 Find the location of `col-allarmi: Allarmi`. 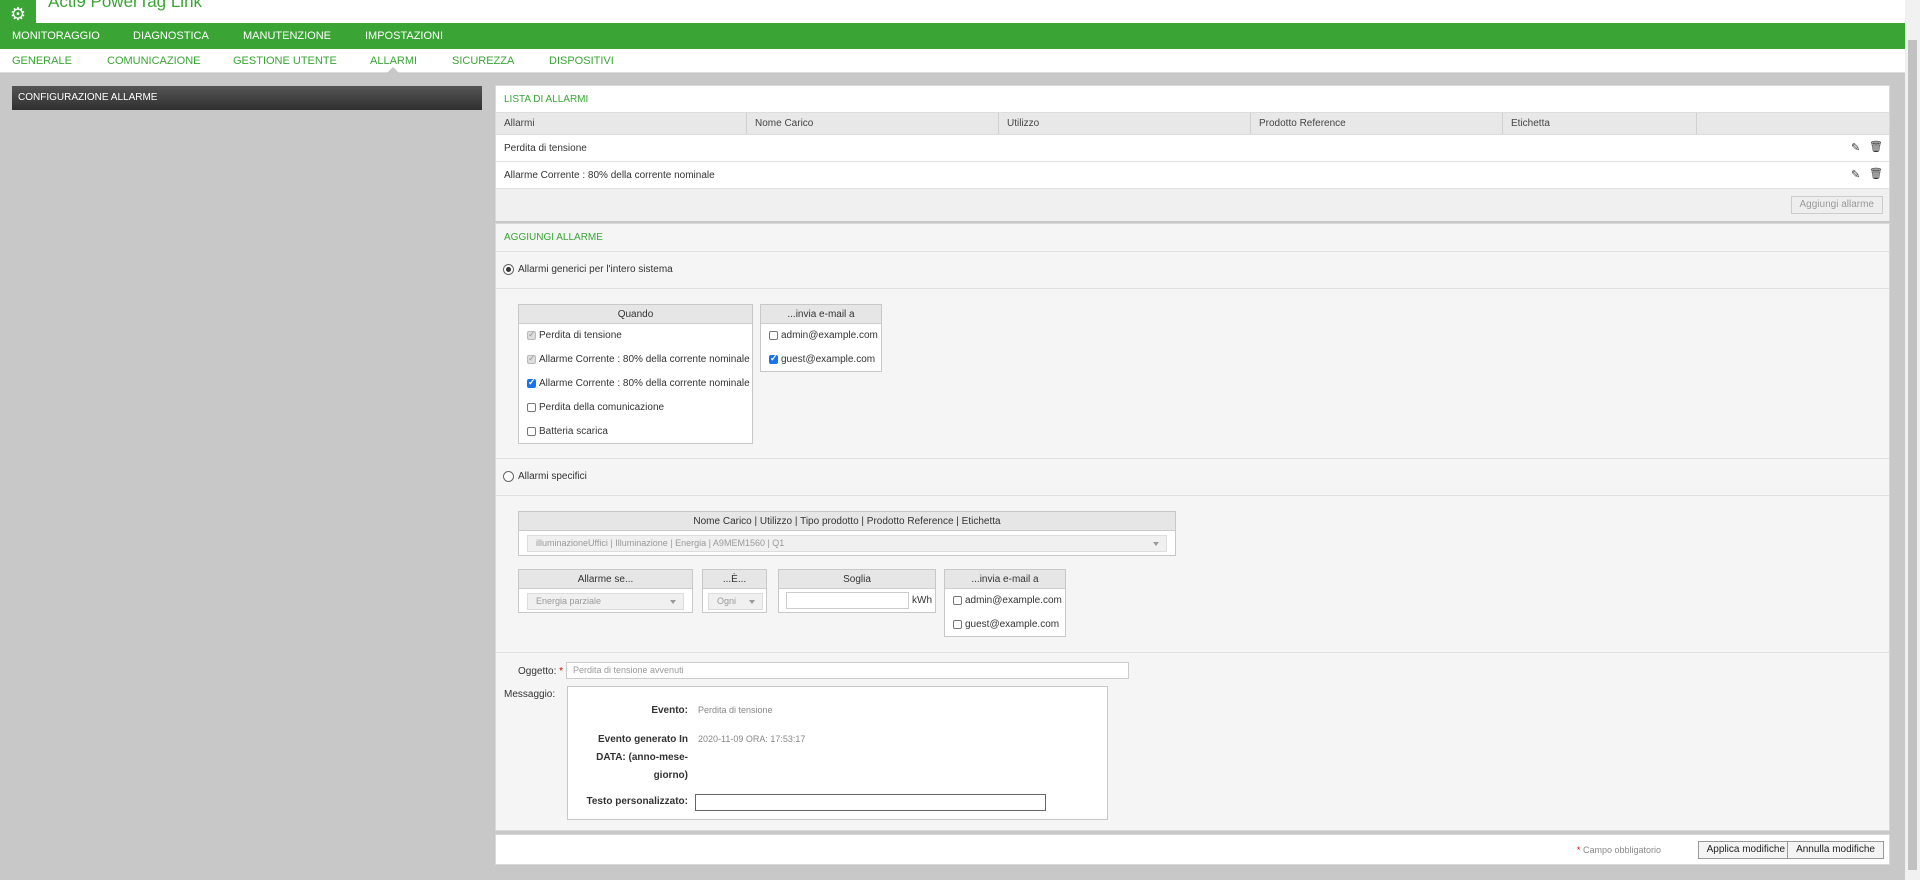

col-allarmi: Allarmi is located at coordinates (621, 123).